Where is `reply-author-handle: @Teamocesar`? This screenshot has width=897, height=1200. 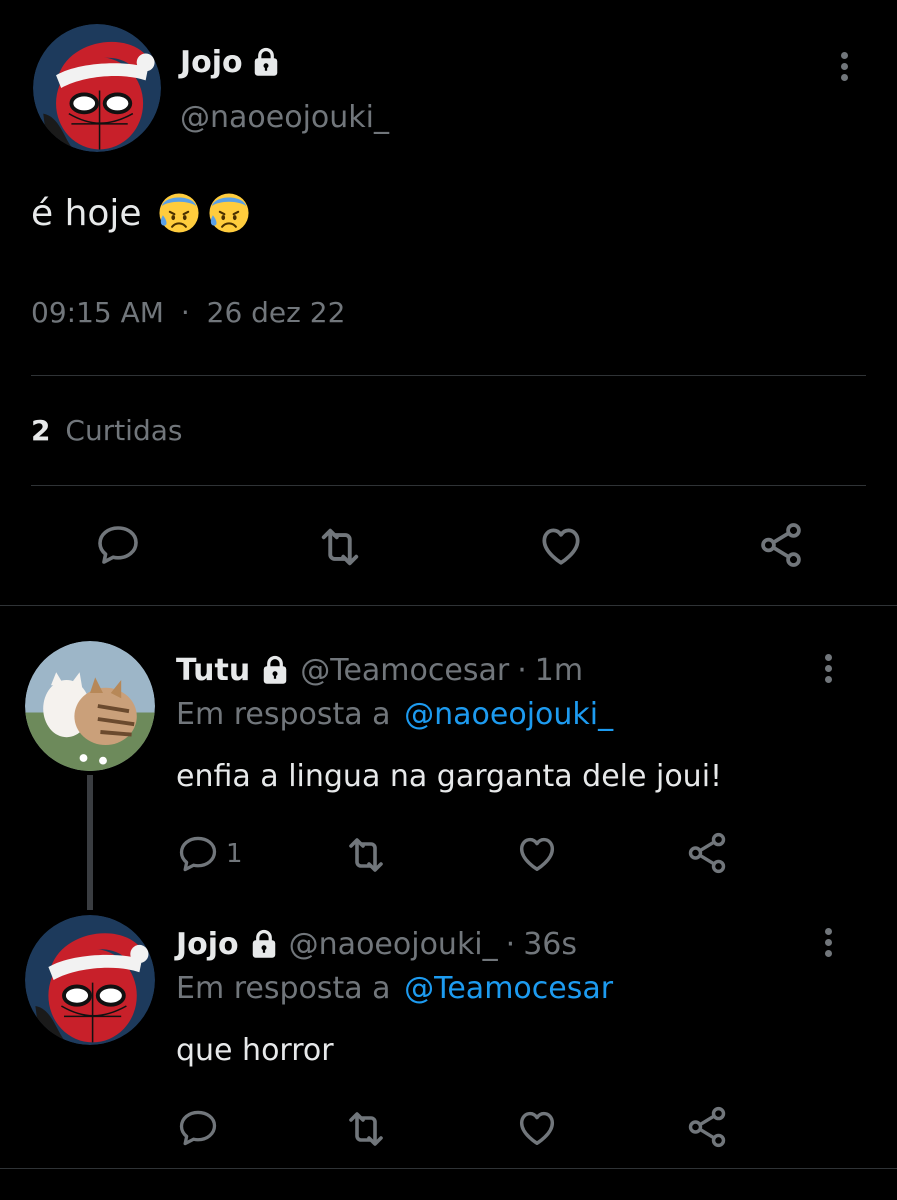 reply-author-handle: @Teamocesar is located at coordinates (404, 670).